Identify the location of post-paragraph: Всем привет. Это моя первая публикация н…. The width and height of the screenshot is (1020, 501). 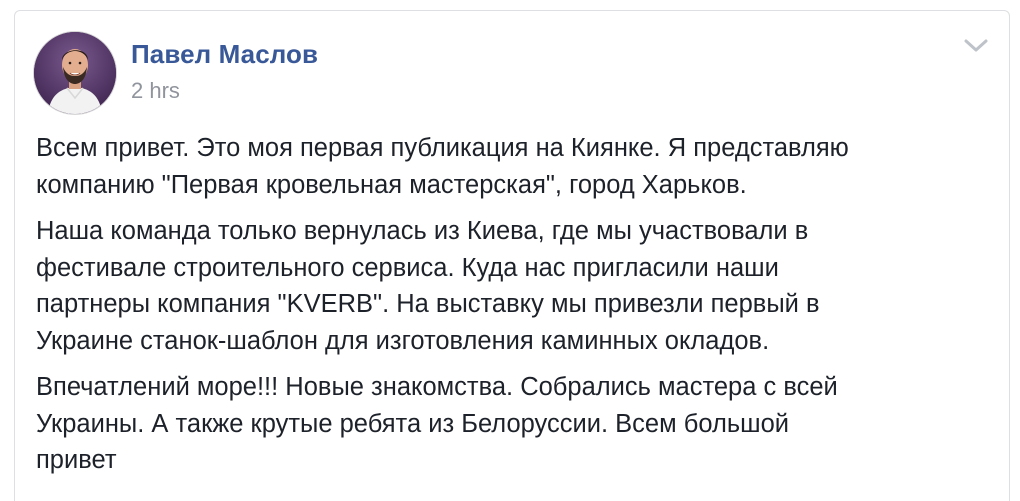
(511, 166).